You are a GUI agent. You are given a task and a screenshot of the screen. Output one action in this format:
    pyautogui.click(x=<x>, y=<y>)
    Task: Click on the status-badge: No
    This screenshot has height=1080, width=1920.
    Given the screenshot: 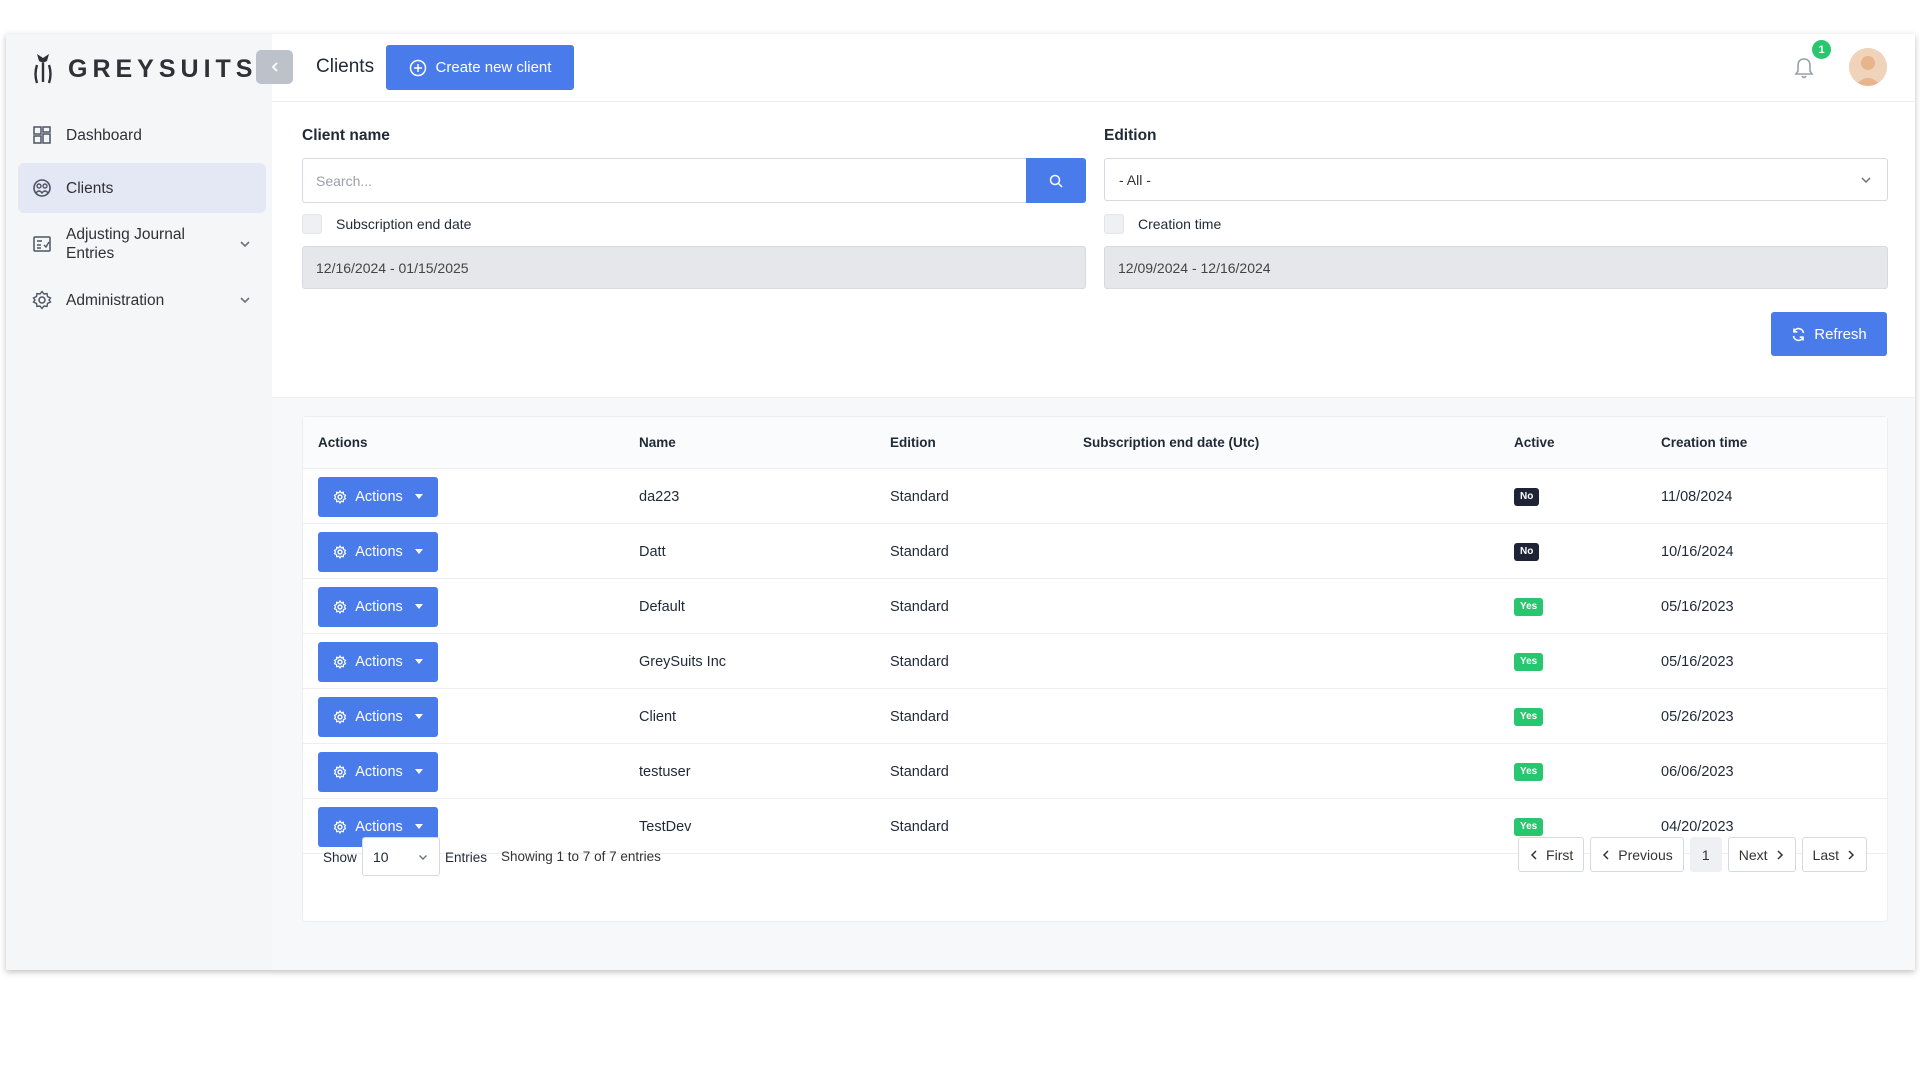 What is the action you would take?
    pyautogui.click(x=1527, y=496)
    